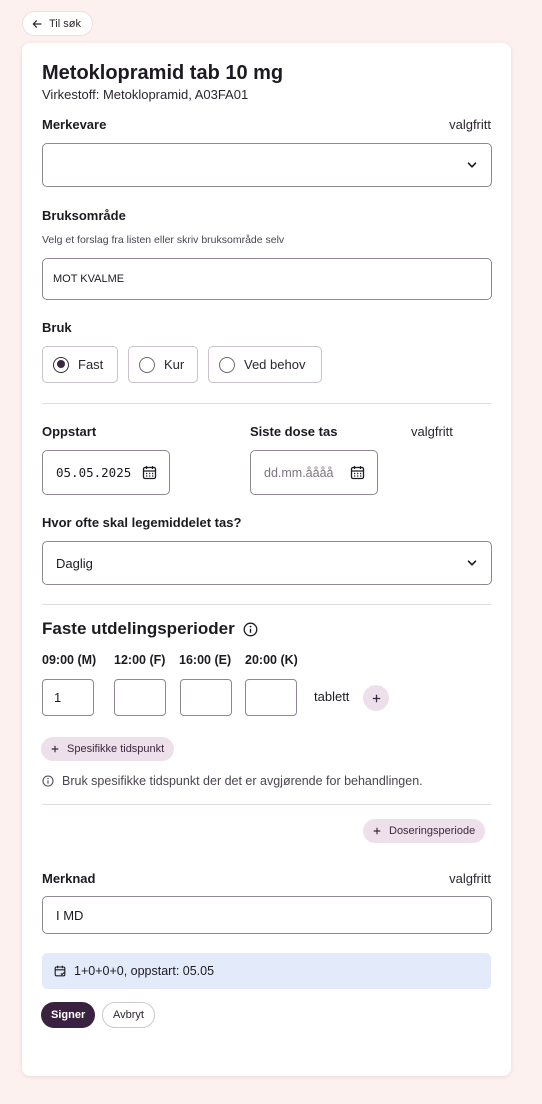  Describe the element at coordinates (140, 697) in the screenshot. I see `dose-input-noon` at that location.